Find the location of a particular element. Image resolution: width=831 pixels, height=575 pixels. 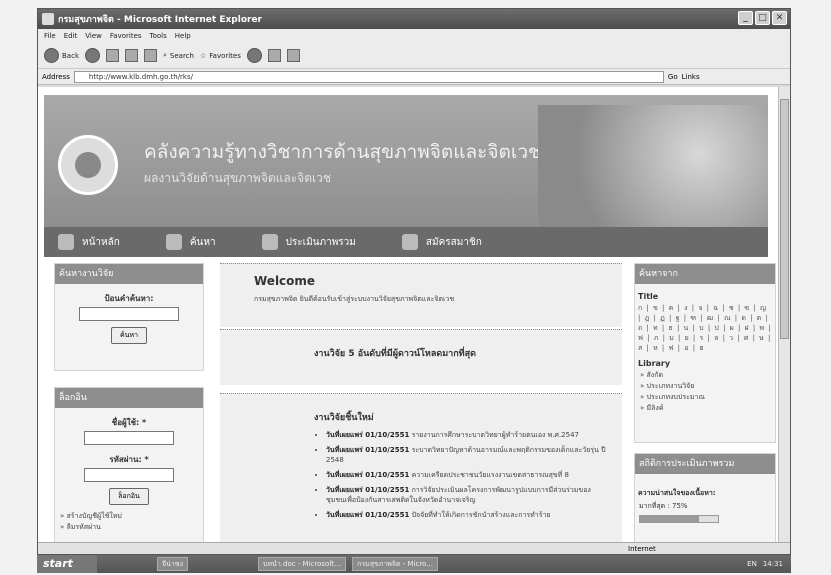

library-link: » ประเภทงานวิจัย is located at coordinates (705, 386).